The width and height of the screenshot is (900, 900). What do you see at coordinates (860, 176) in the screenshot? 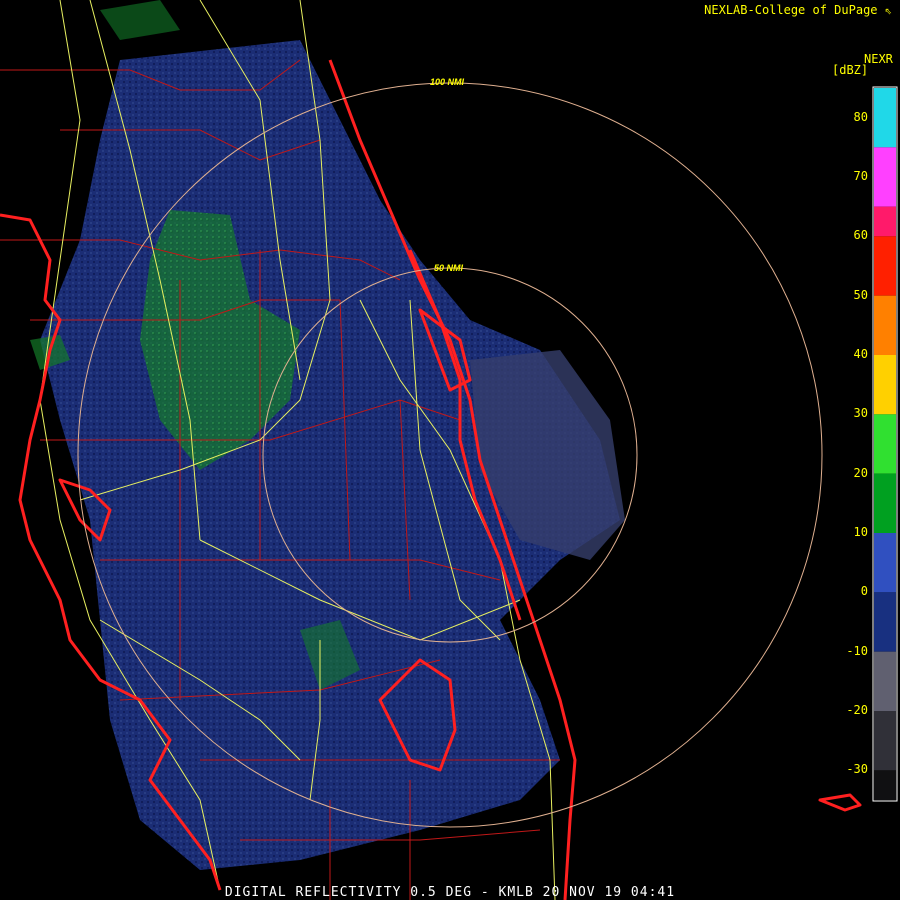
I see `legend-tick-label: 70` at bounding box center [860, 176].